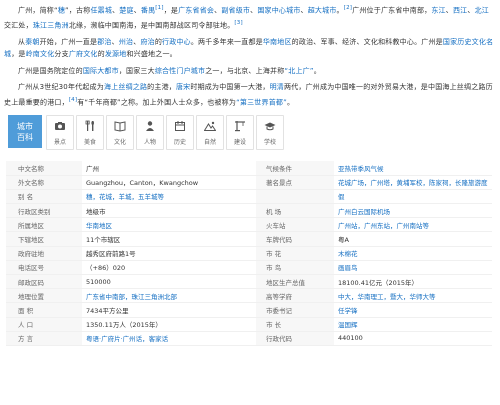  I want to click on info-value: 华南地区, so click(169, 225).